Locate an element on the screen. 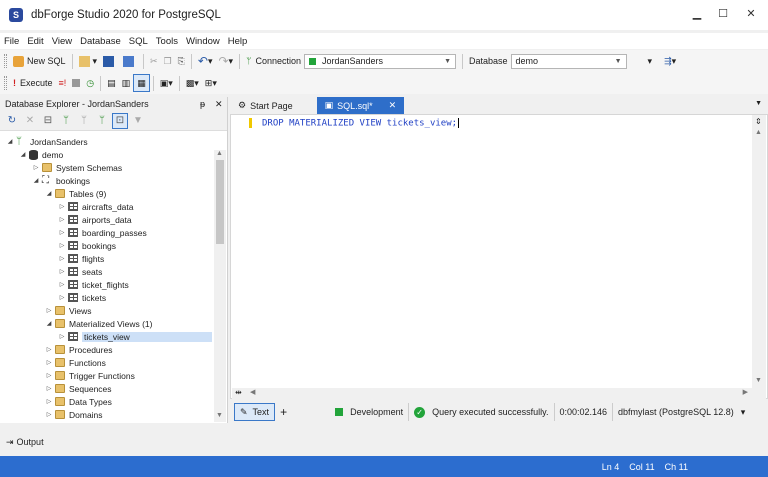  tree-item: ▷ Data Types is located at coordinates (78, 401).